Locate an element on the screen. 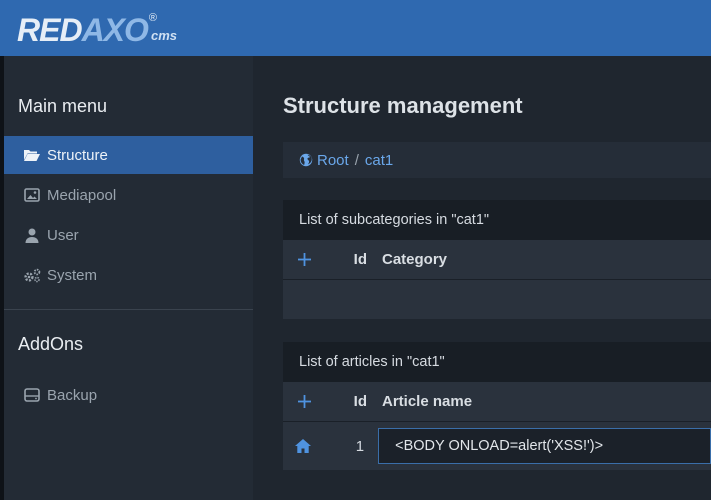 The image size is (711, 500). articles-table-header: Id Article name is located at coordinates (497, 402).